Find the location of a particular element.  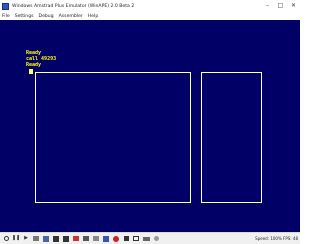

menu-assembler: Assembler is located at coordinates (71, 16).